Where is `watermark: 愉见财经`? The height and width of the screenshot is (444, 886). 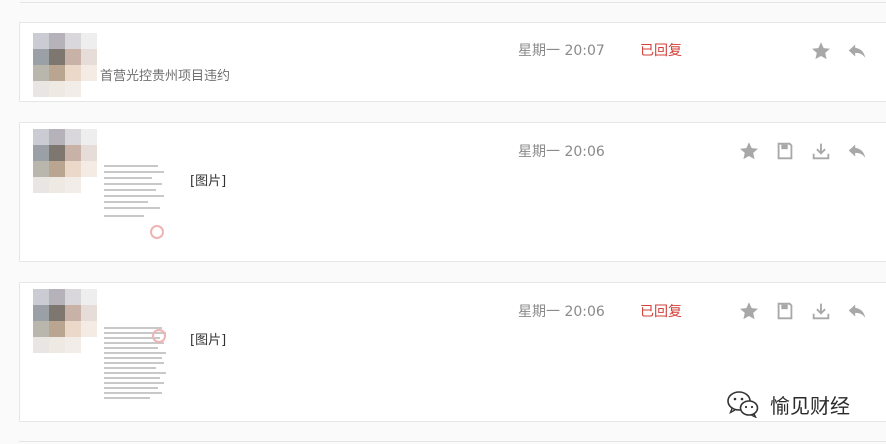 watermark: 愉见财经 is located at coordinates (788, 404).